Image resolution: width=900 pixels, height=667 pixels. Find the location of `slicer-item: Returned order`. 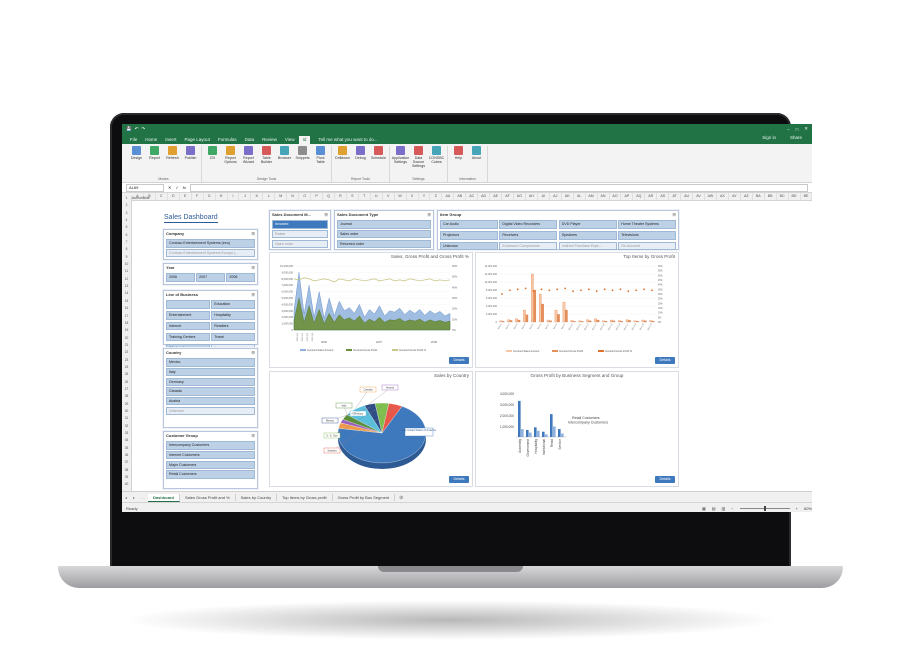

slicer-item: Returned order is located at coordinates (384, 244).